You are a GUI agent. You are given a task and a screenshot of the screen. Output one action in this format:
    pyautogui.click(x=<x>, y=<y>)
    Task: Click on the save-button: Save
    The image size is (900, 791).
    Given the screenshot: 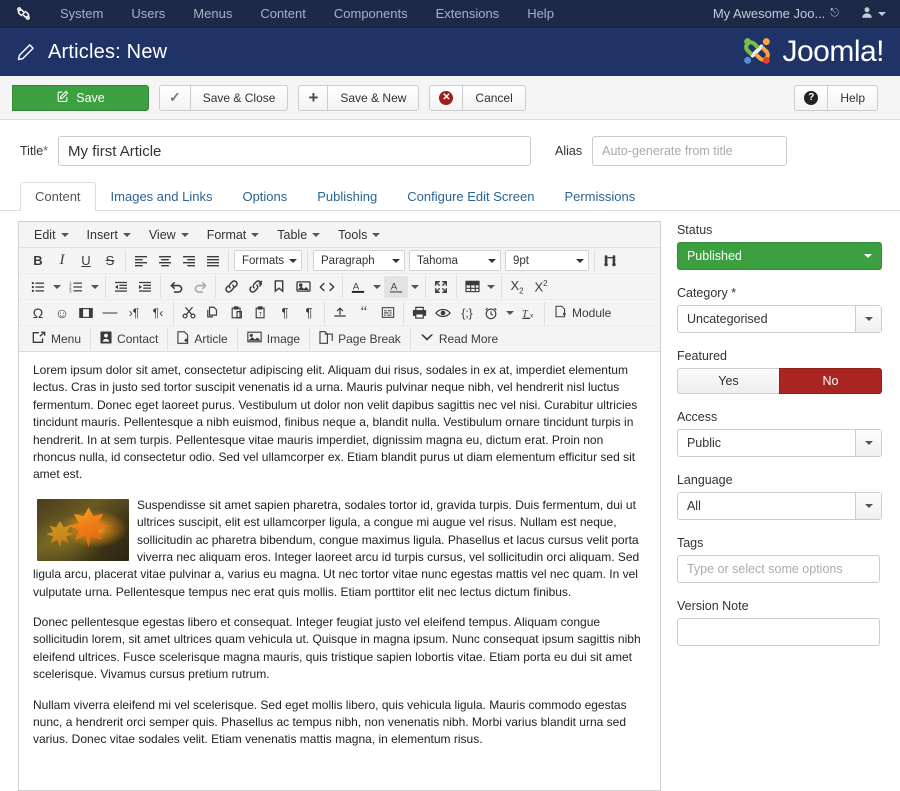 What is the action you would take?
    pyautogui.click(x=80, y=97)
    